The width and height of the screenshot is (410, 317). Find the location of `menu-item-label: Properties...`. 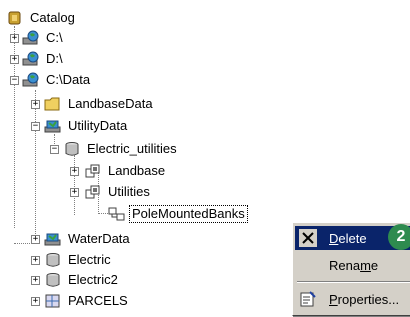

menu-item-label: Properties... is located at coordinates (364, 299).